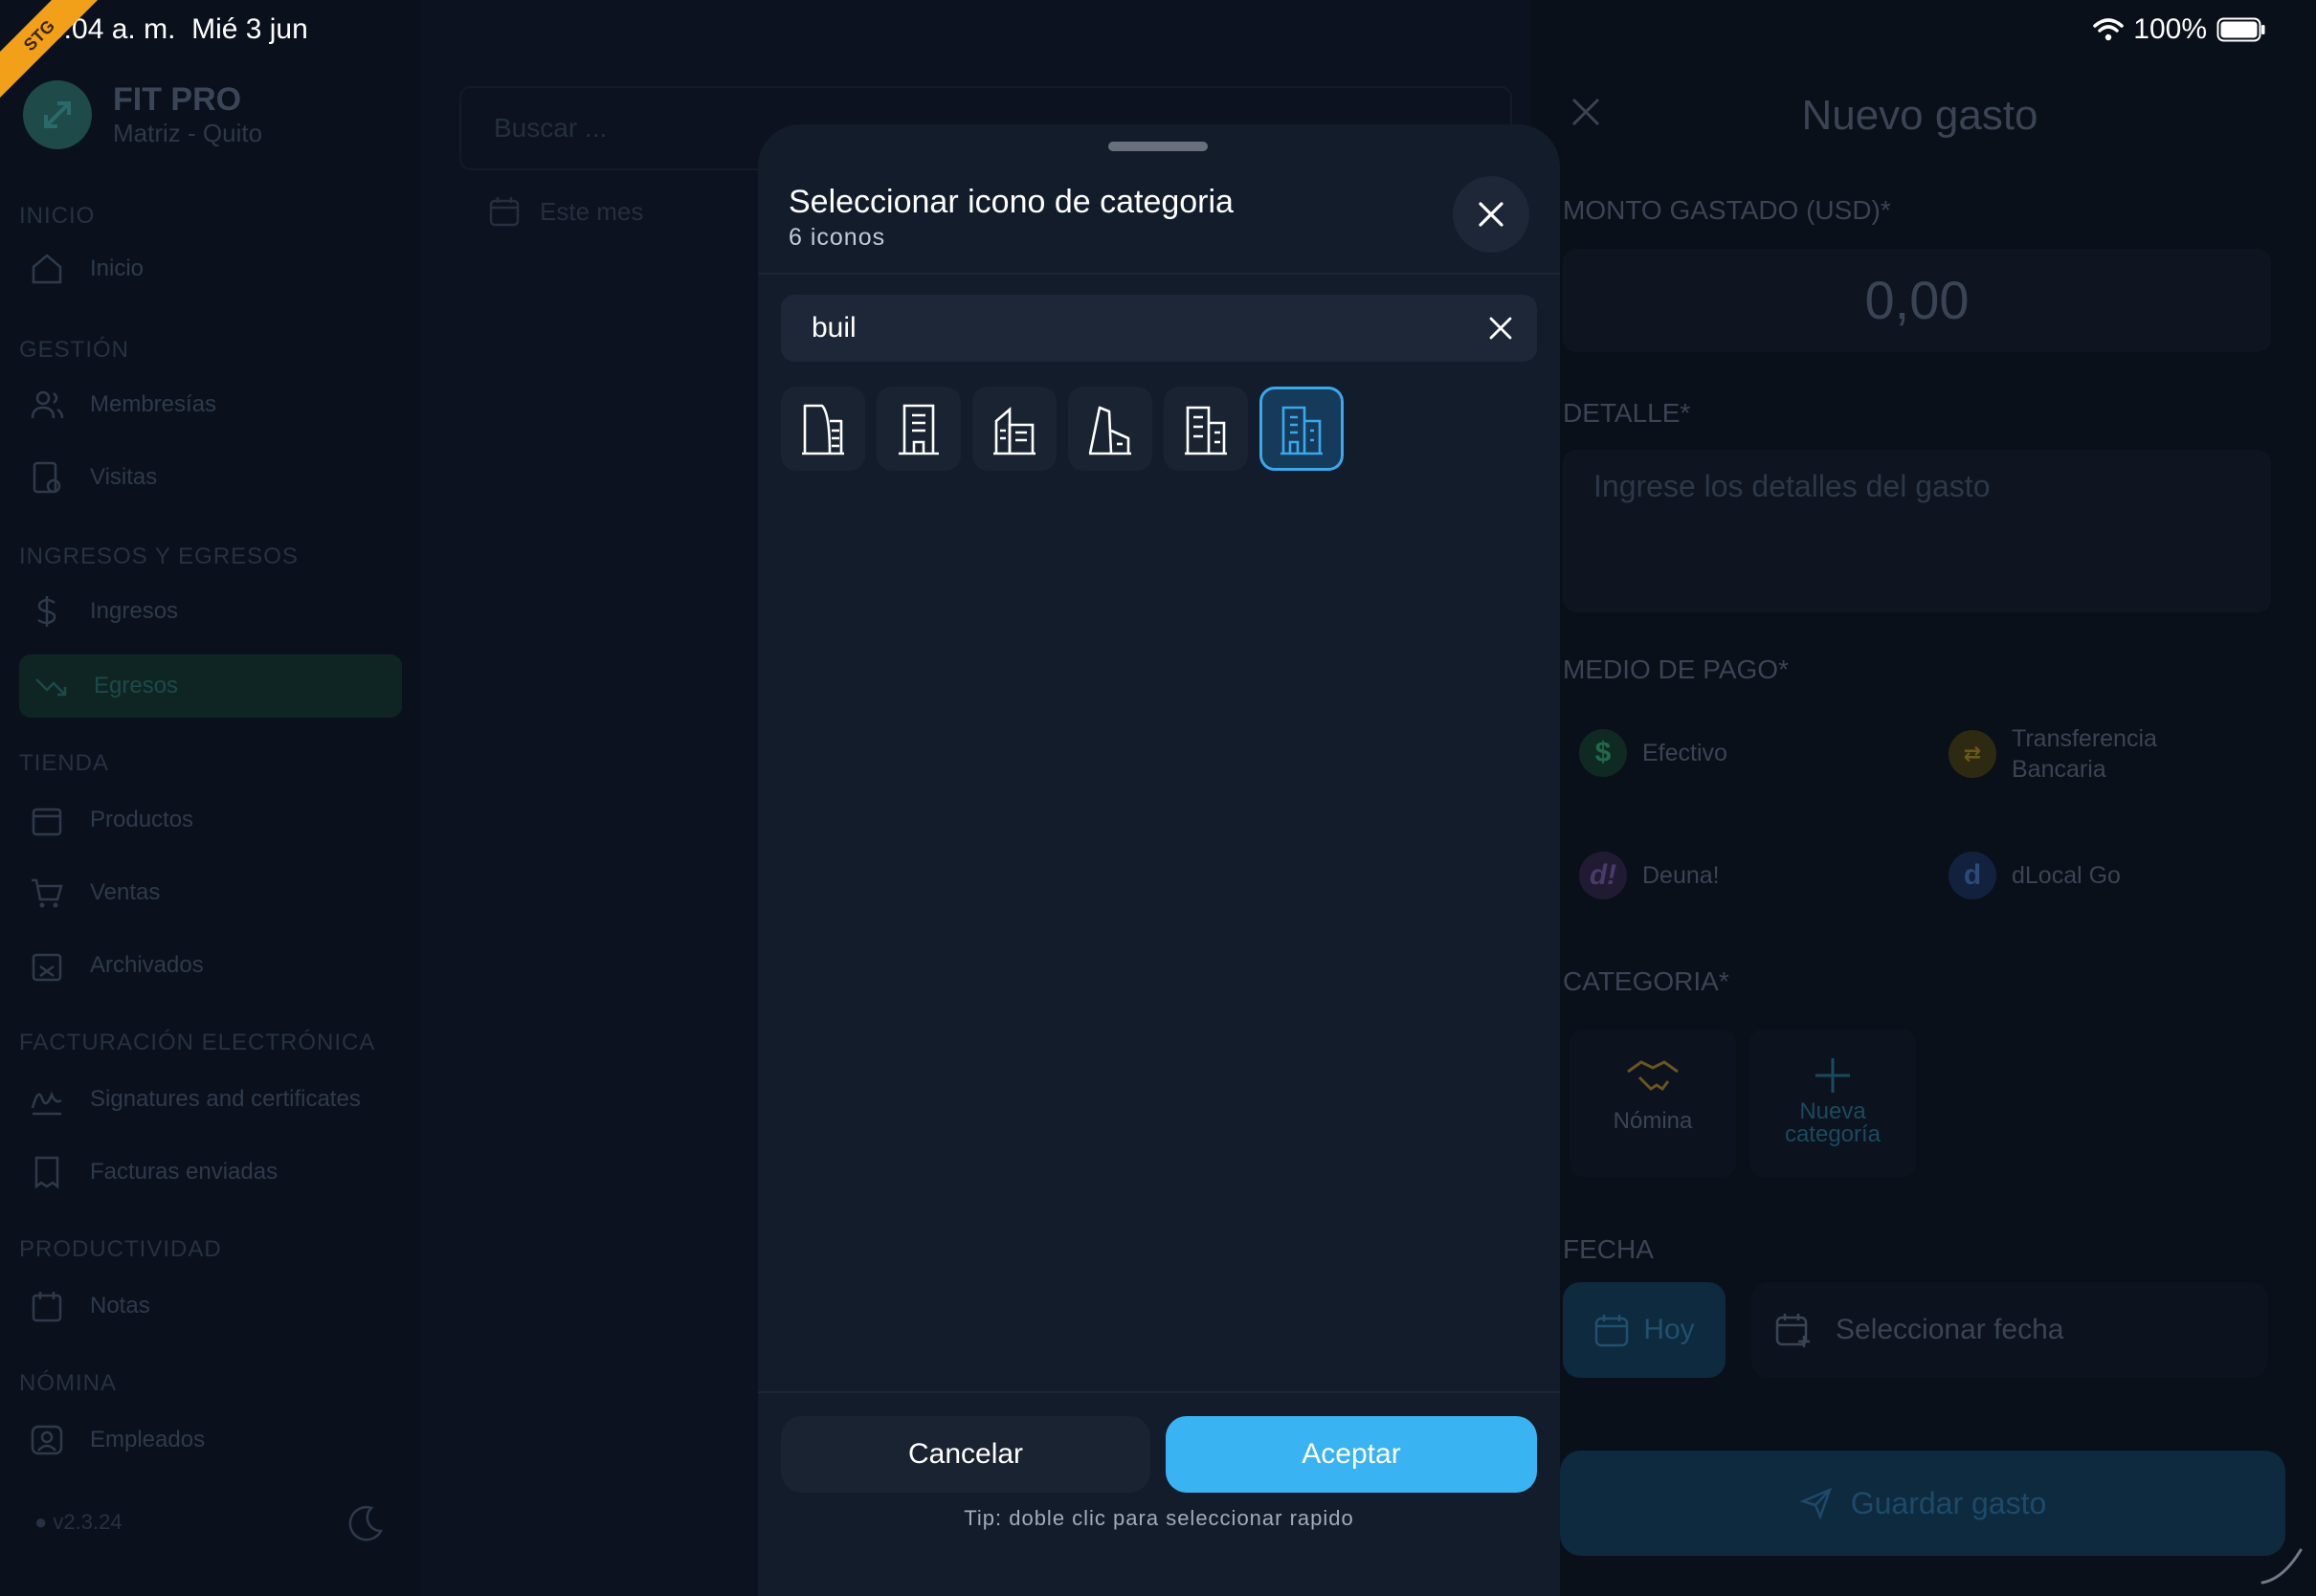  I want to click on sidebar-item-membresias: Membresías, so click(123, 405).